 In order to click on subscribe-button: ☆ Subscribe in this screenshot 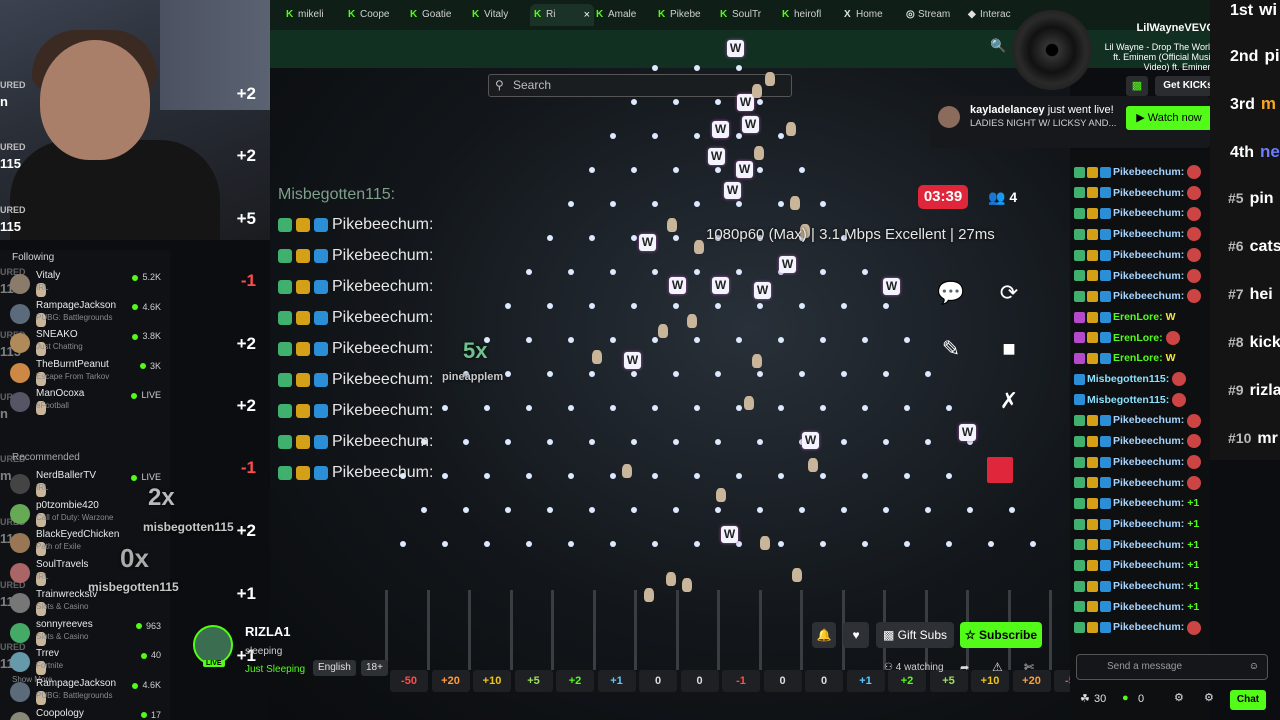, I will do `click(1001, 635)`.